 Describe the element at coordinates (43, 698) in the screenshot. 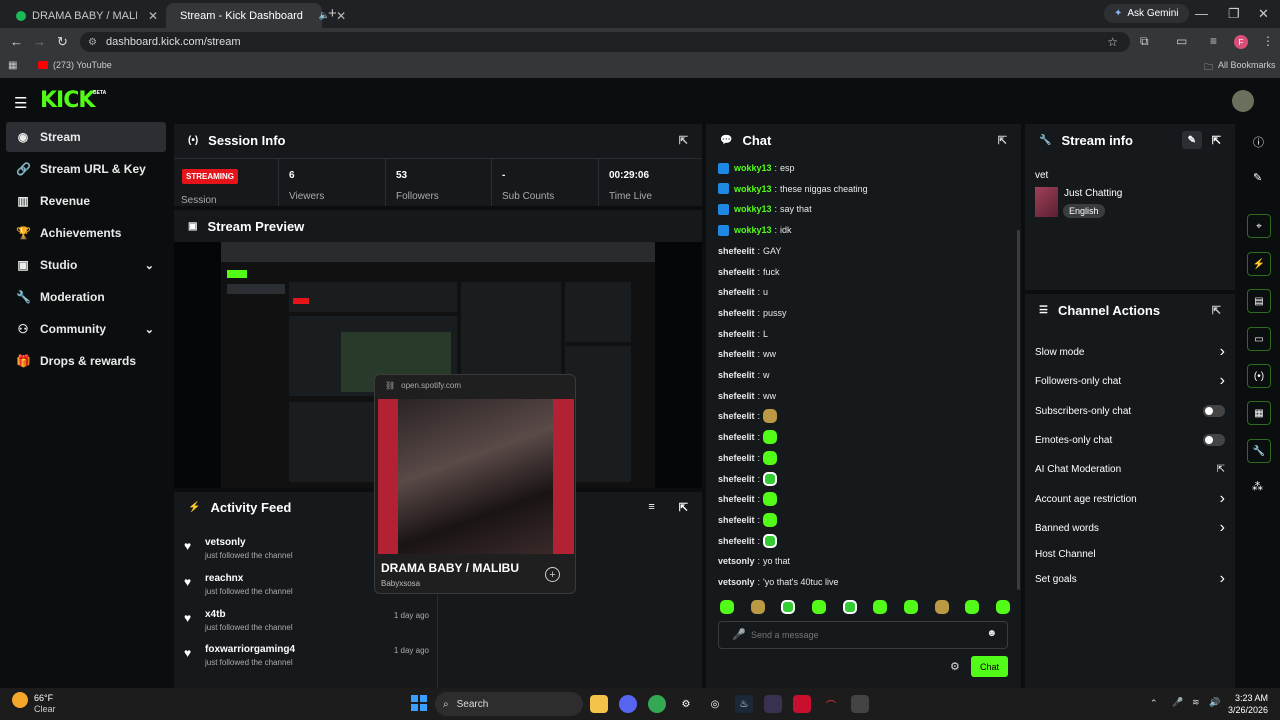

I see `weather-temp: 66°F` at that location.